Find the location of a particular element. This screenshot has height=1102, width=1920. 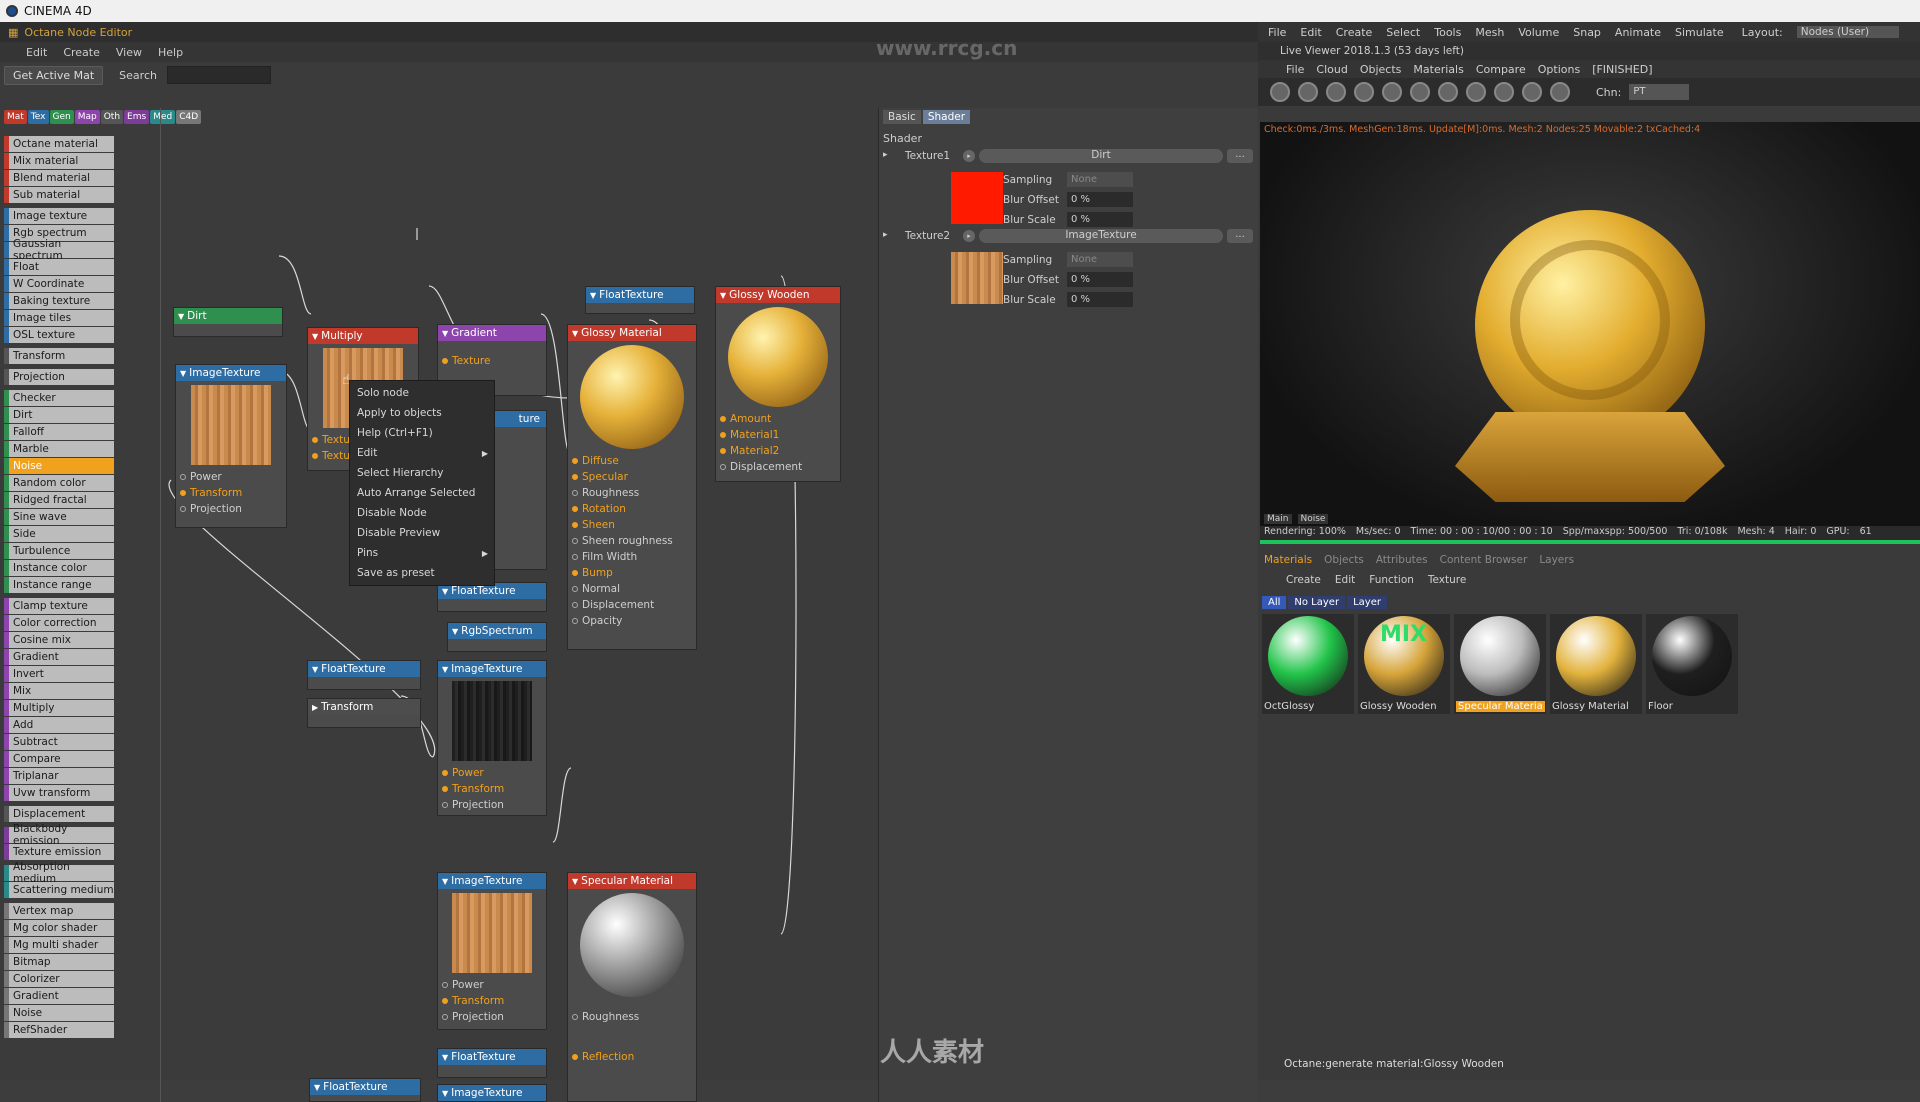

pin-diffuse: Diffuse is located at coordinates (632, 461).